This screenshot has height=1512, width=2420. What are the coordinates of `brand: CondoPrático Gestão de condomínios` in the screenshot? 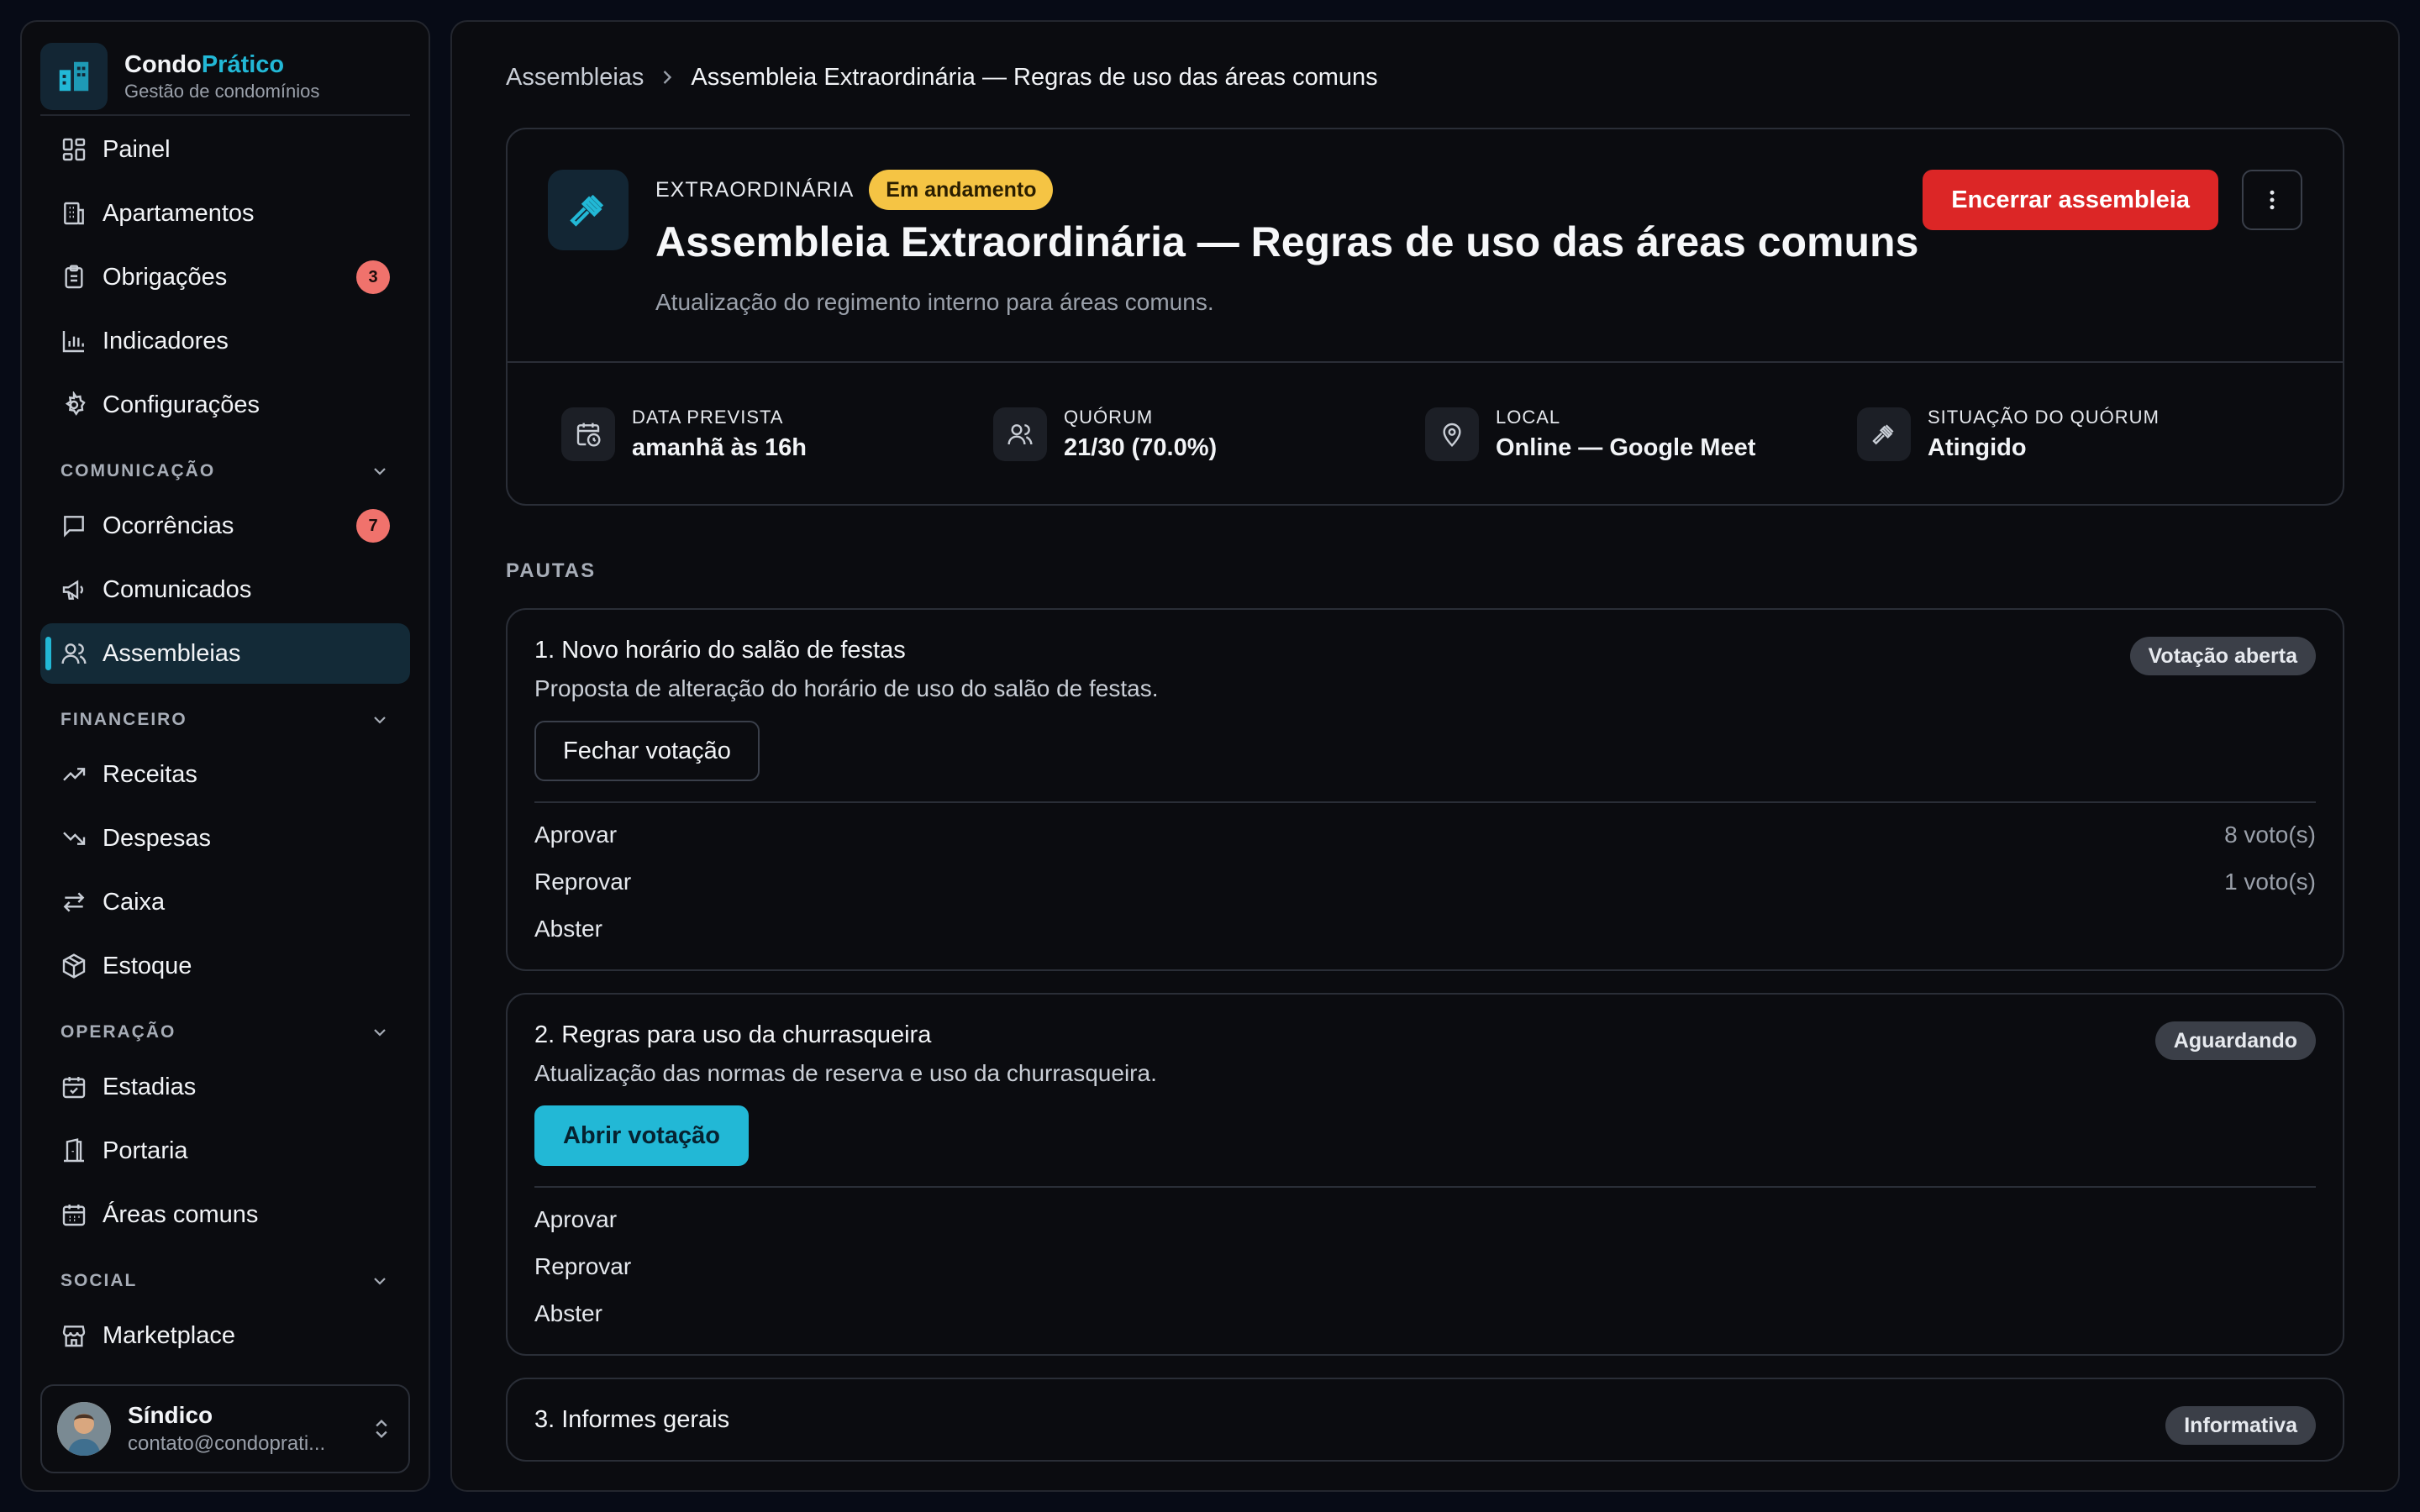 It's located at (225, 77).